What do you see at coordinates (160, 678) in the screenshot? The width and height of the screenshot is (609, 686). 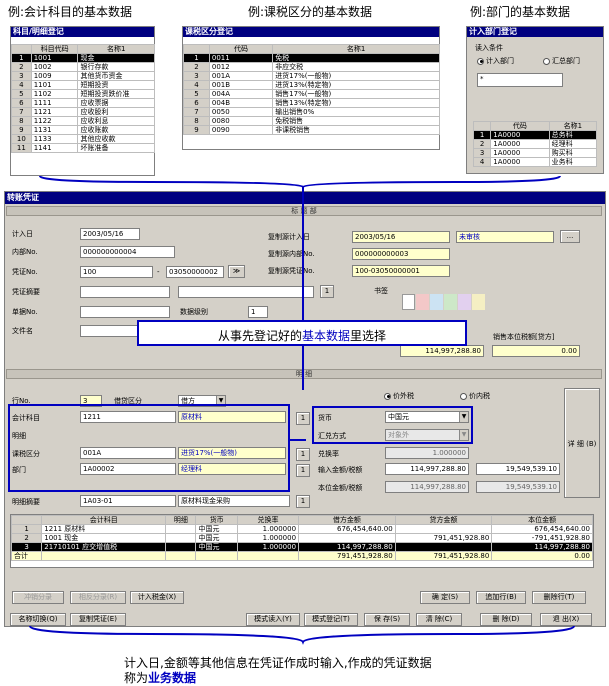 I see `bottom-caption-line2: 称为业务数据` at bounding box center [160, 678].